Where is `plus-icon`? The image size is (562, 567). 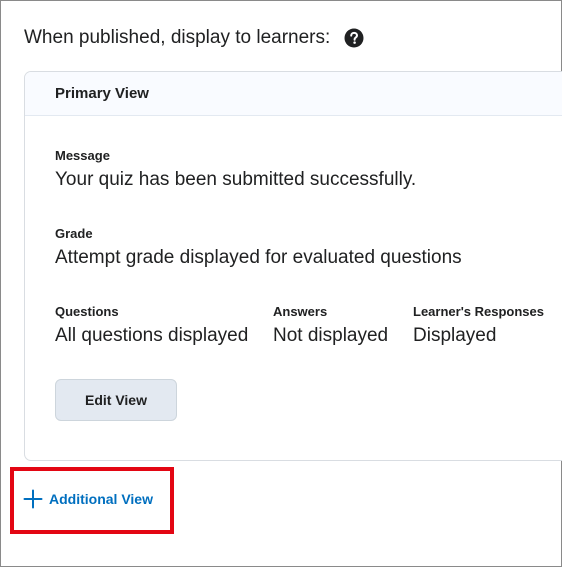 plus-icon is located at coordinates (33, 499).